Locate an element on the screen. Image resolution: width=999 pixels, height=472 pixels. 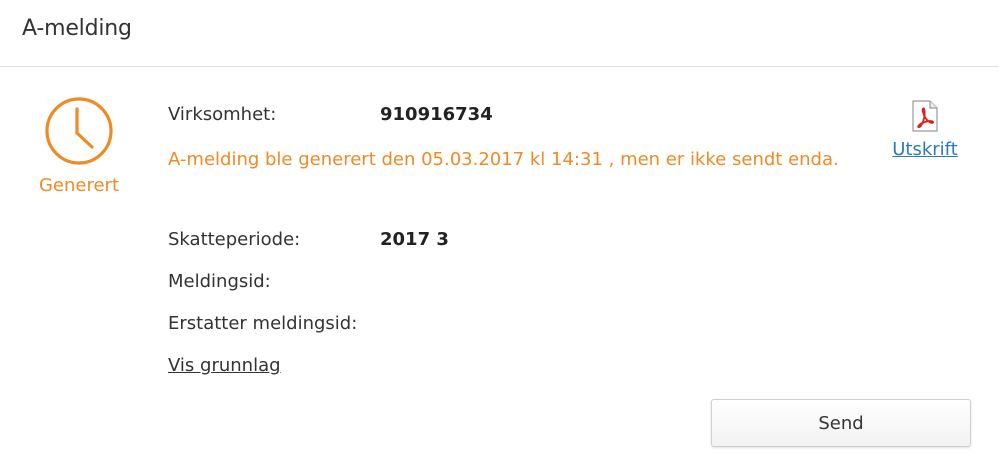
panel-header: A-melding is located at coordinates (499, 33).